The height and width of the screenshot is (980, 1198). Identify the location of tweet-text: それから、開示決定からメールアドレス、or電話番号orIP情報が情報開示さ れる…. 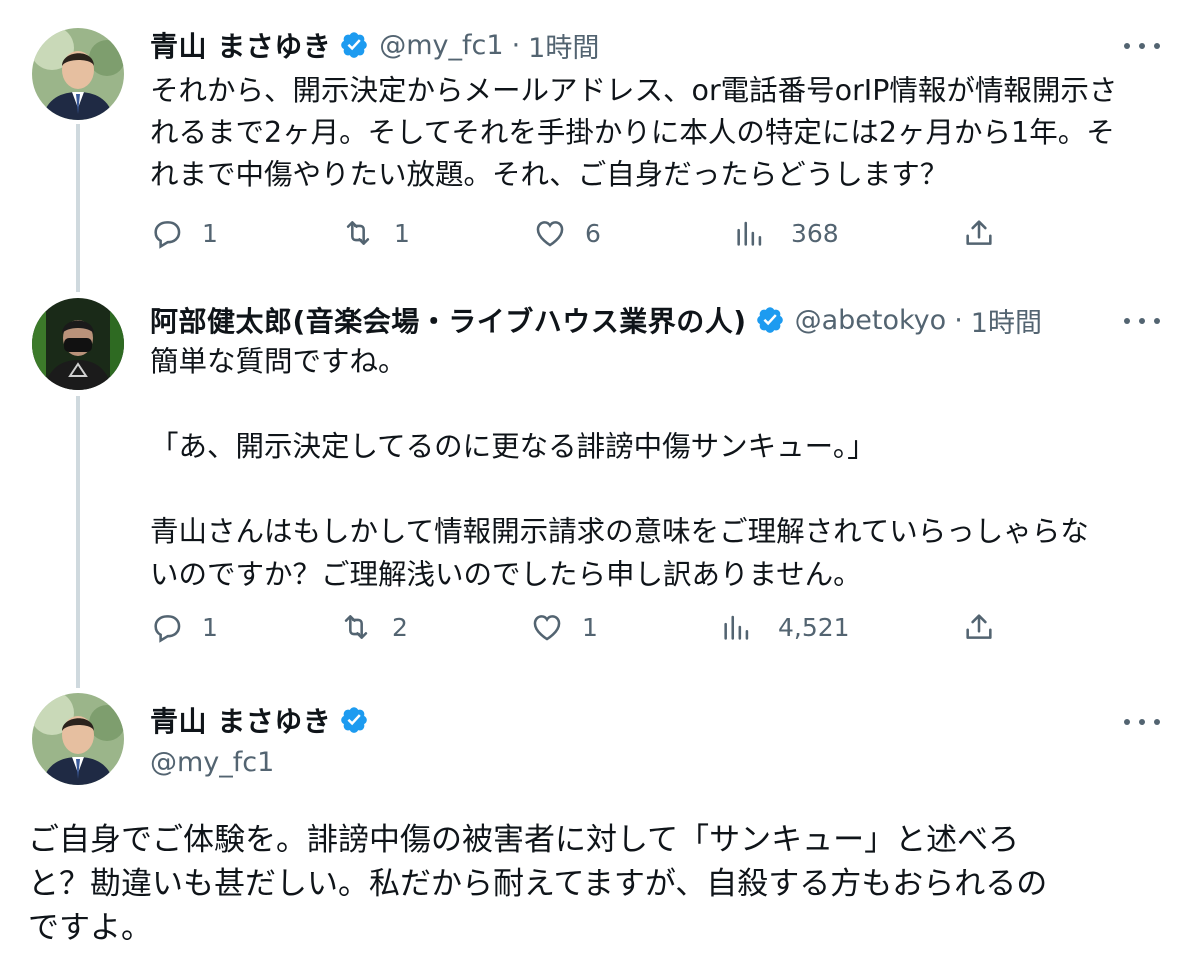
(634, 132).